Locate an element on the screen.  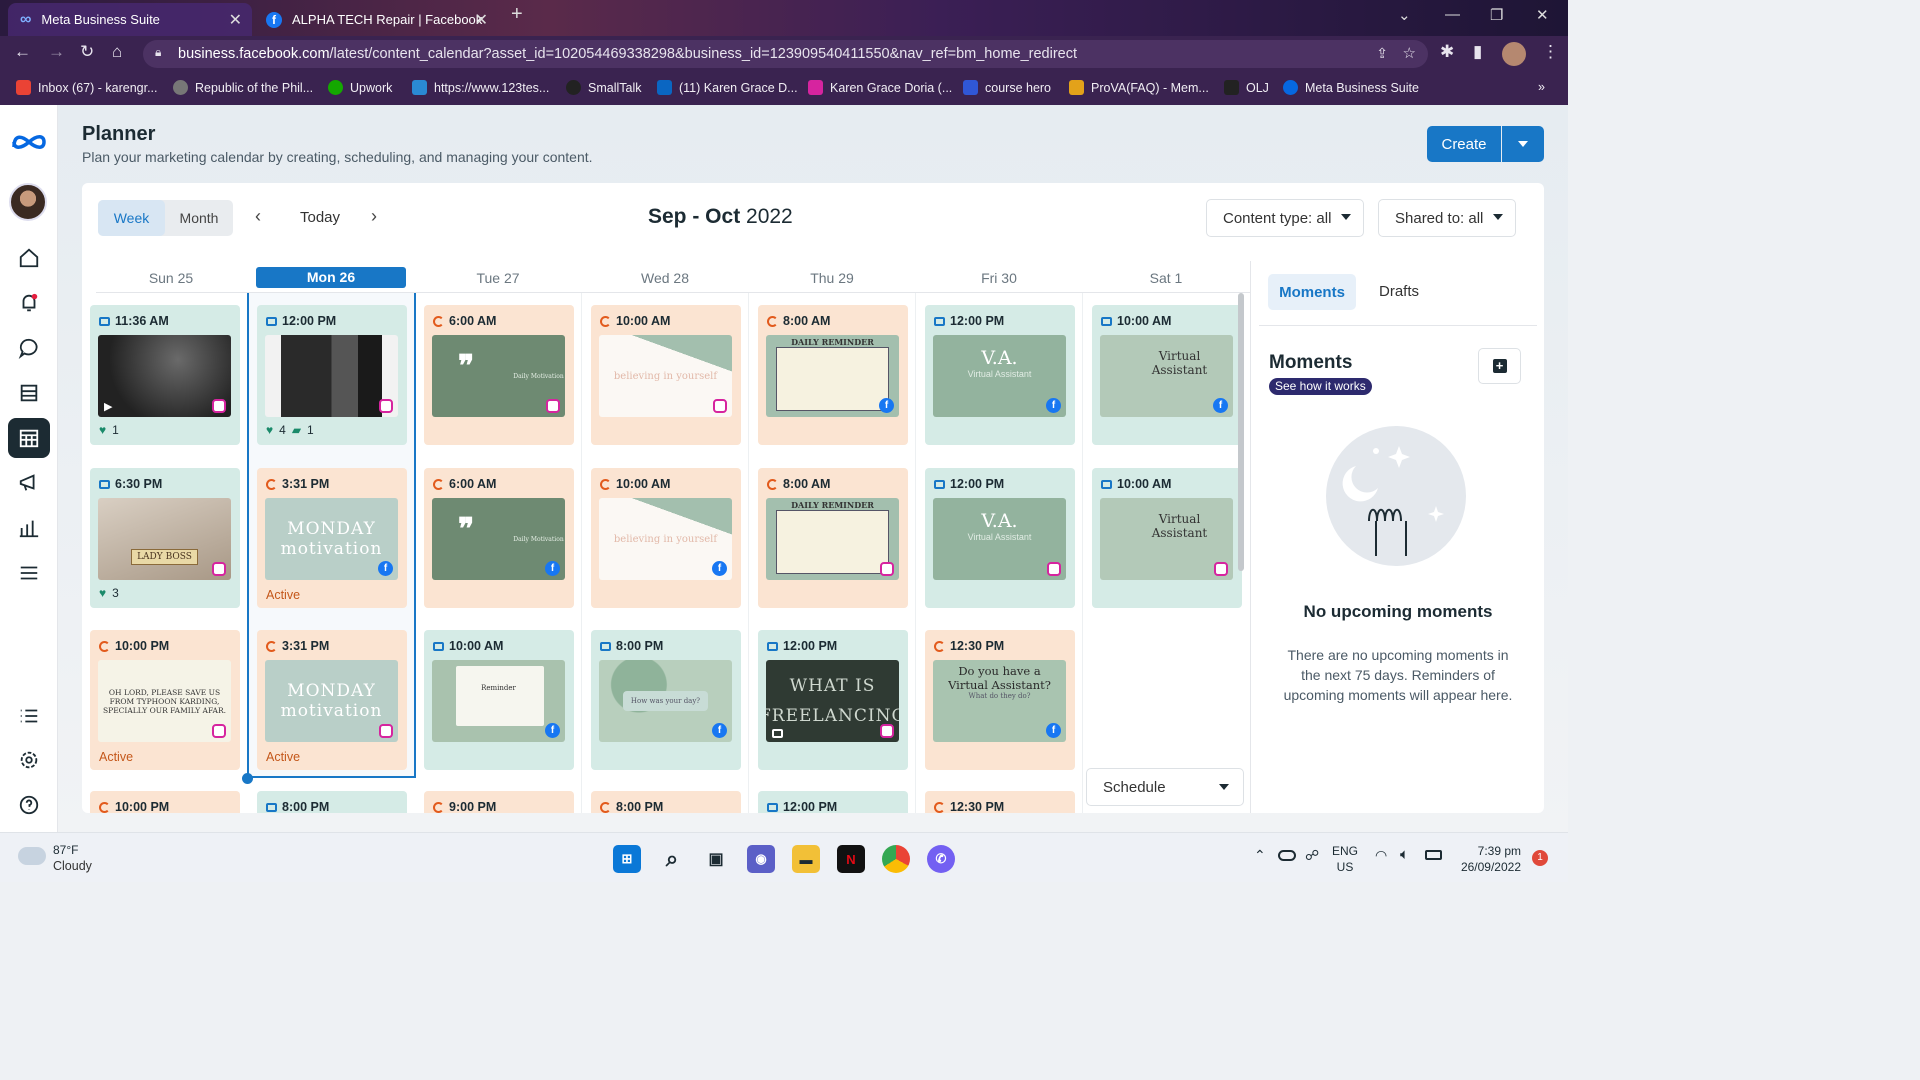
language-indicator: ENG US is located at coordinates (1345, 859).